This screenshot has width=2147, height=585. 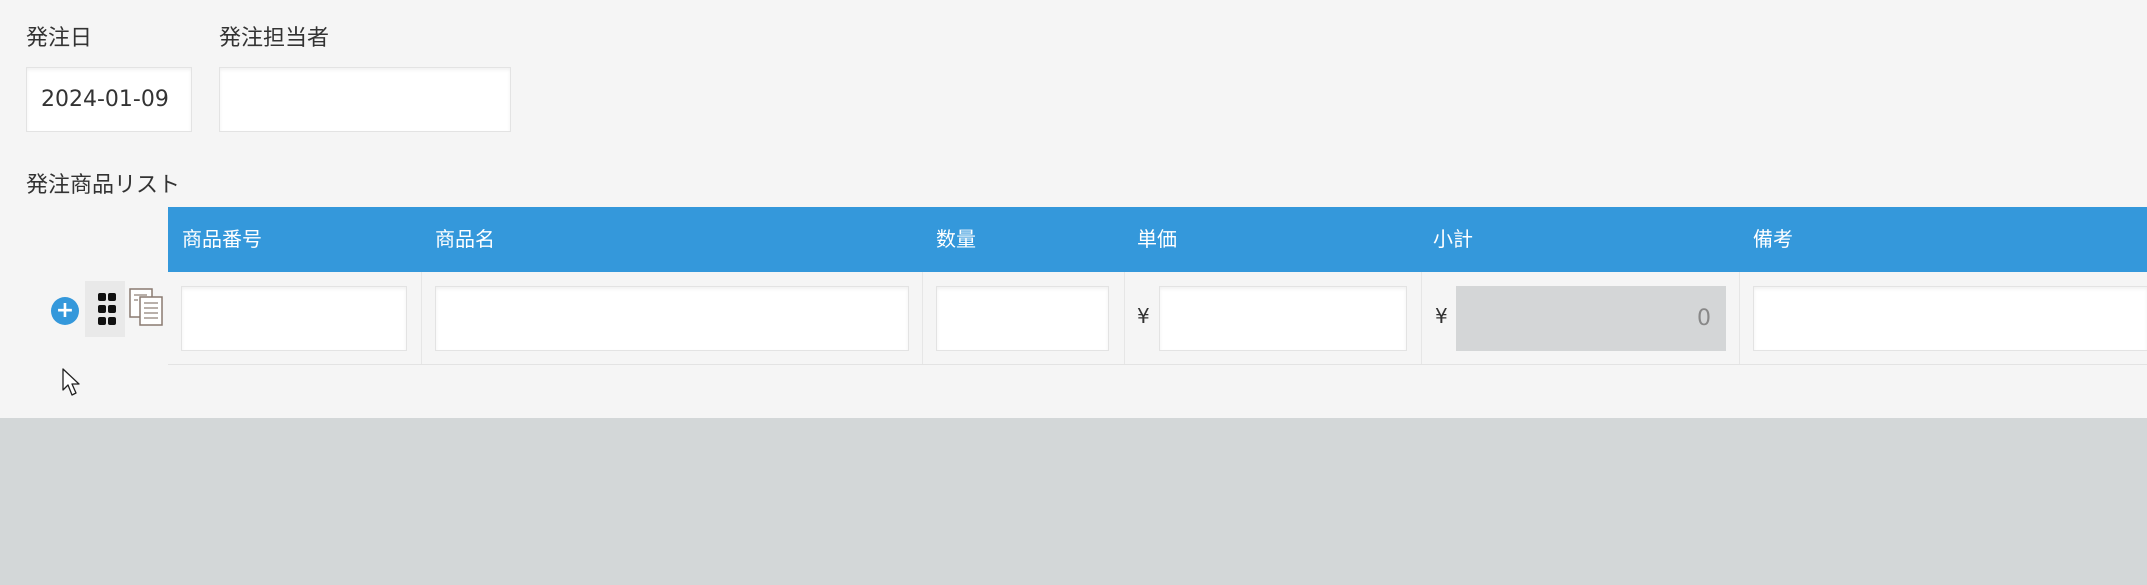 I want to click on column-header-unit-price: 単価, so click(x=1157, y=239).